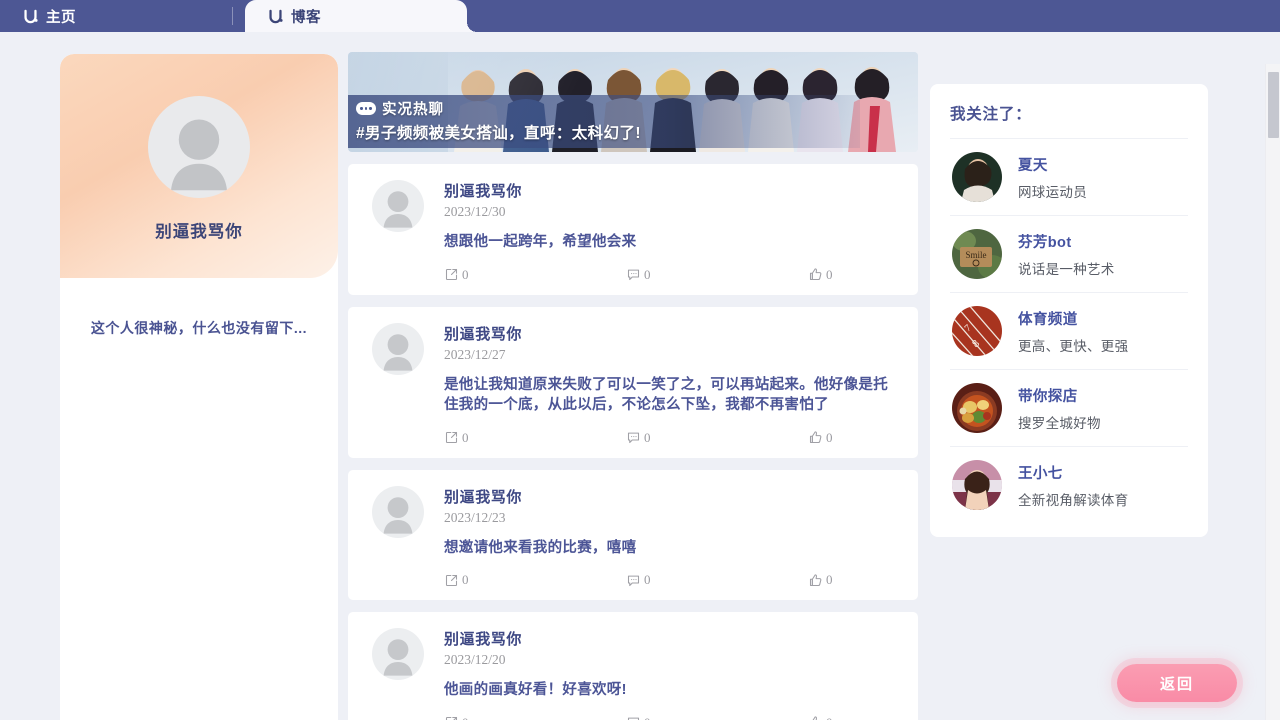 This screenshot has height=720, width=1280. I want to click on following-item: 78 体育频道 更高、更快、更强, so click(1069, 330).